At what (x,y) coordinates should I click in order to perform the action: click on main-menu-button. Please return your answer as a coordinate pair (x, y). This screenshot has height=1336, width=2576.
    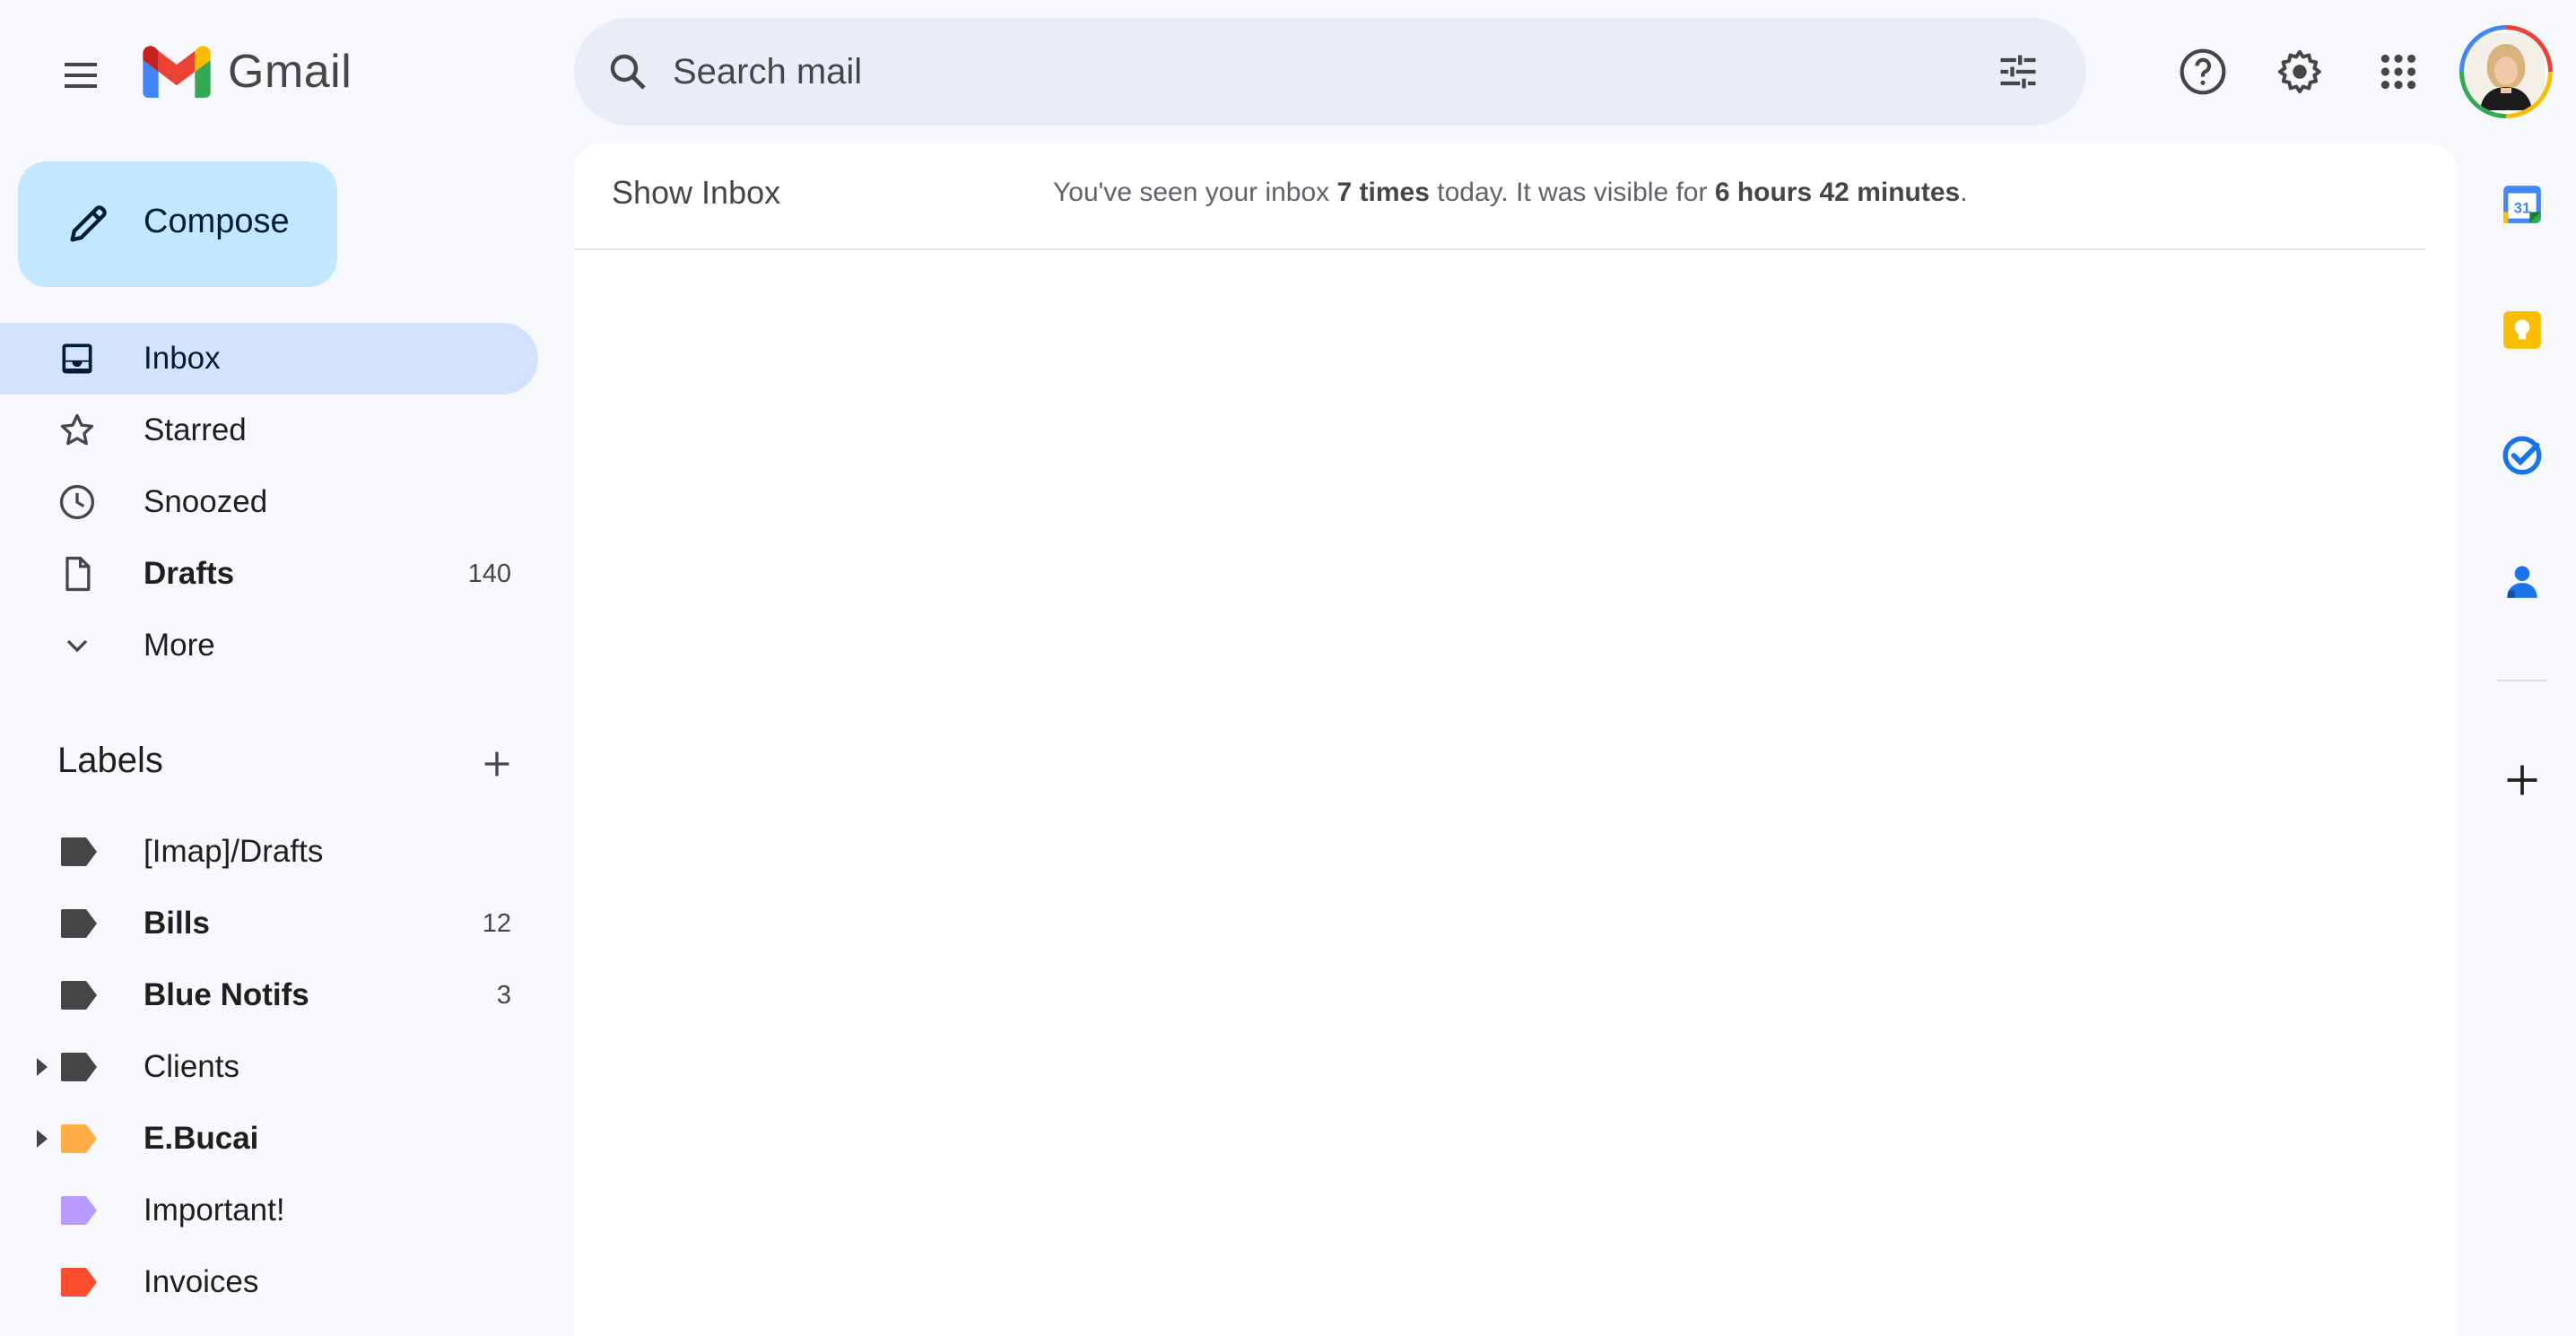
    Looking at the image, I should click on (81, 75).